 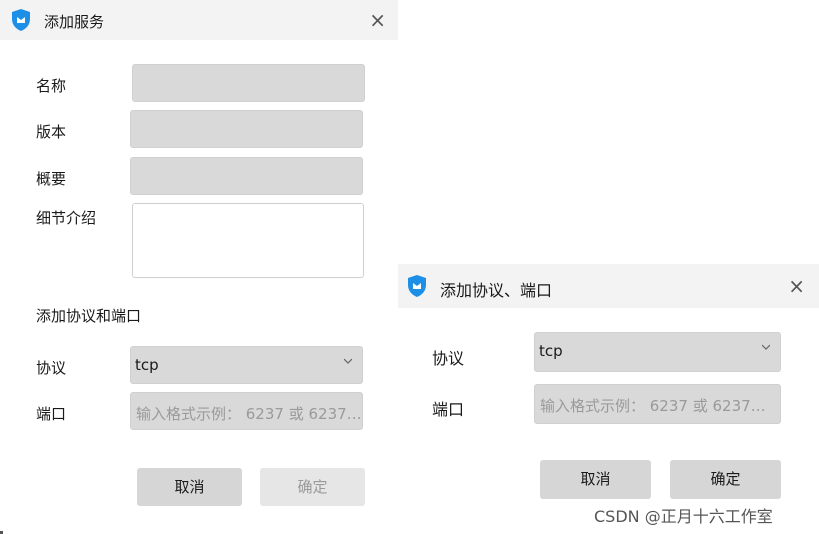 What do you see at coordinates (246, 129) in the screenshot?
I see `version-input` at bounding box center [246, 129].